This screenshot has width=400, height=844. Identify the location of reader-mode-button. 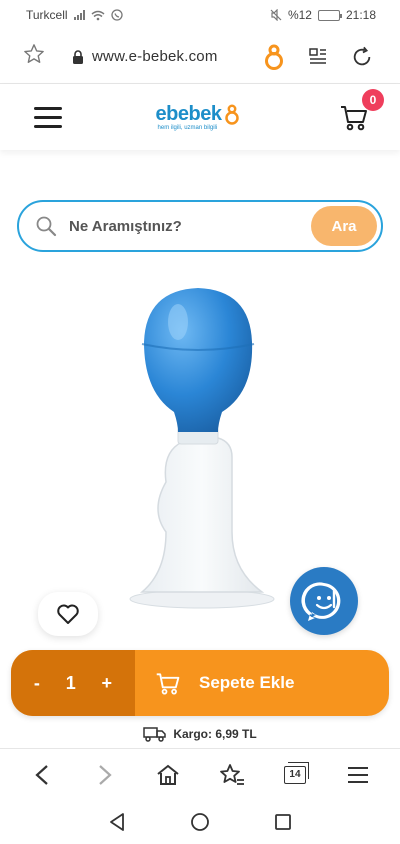
(318, 57).